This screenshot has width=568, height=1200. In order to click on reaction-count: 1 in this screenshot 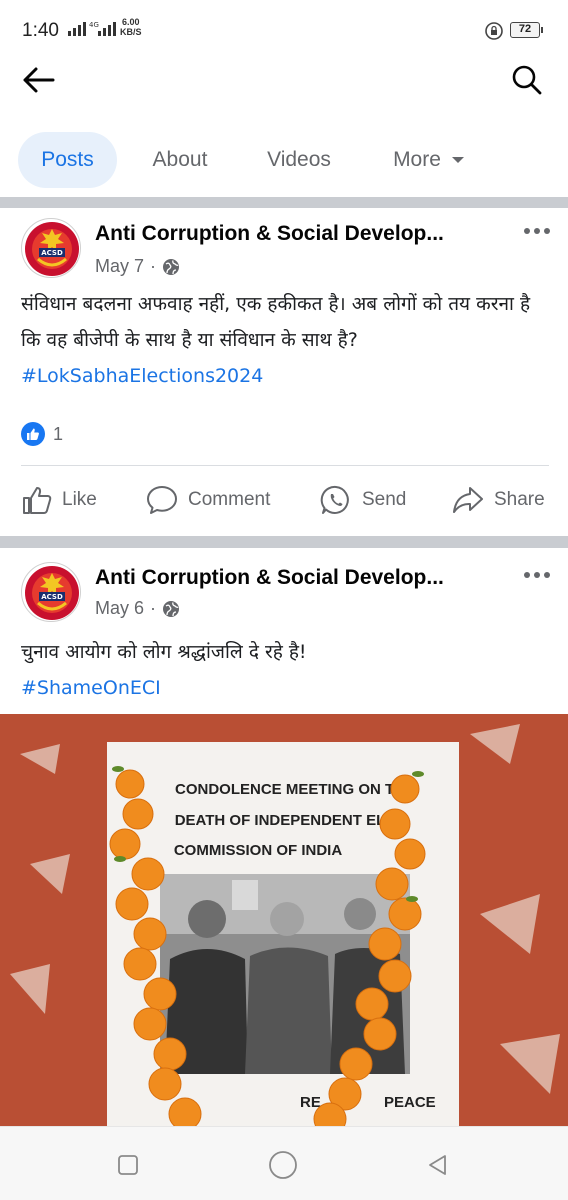, I will do `click(58, 433)`.